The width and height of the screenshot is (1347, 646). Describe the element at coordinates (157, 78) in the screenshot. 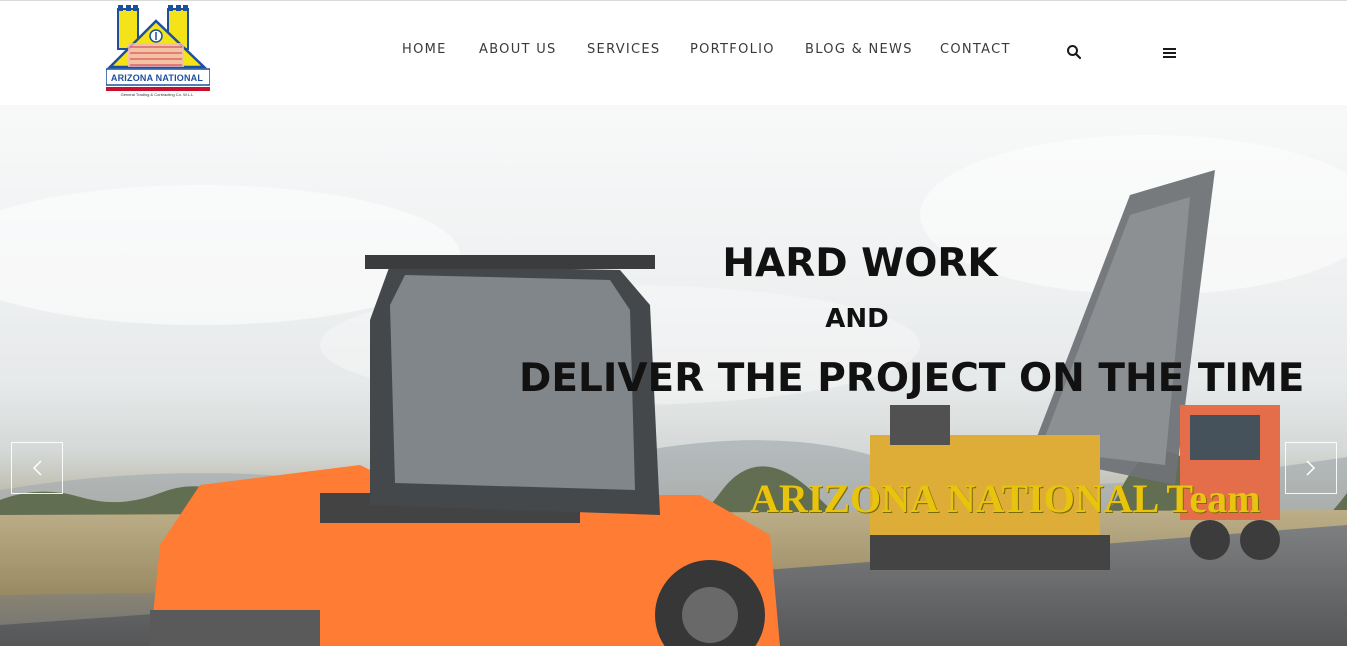

I see `logo-name: ARIZONA NATIONAL` at that location.